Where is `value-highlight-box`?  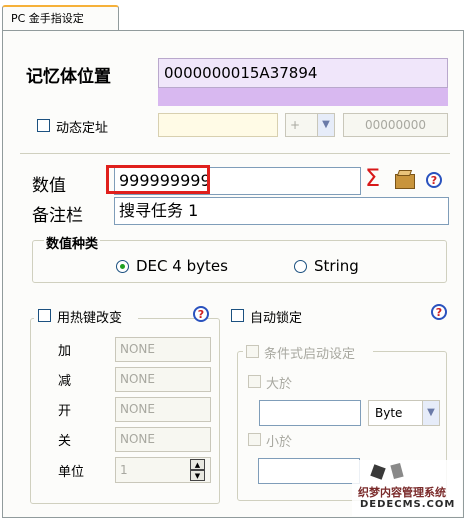 value-highlight-box is located at coordinates (158, 179).